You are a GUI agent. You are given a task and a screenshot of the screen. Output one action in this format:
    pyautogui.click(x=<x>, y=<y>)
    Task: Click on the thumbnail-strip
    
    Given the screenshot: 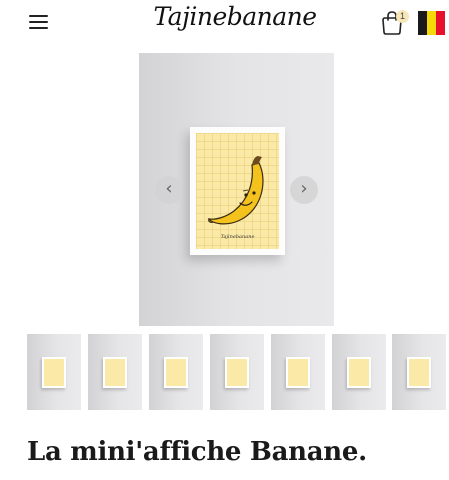 What is the action you would take?
    pyautogui.click(x=236, y=372)
    